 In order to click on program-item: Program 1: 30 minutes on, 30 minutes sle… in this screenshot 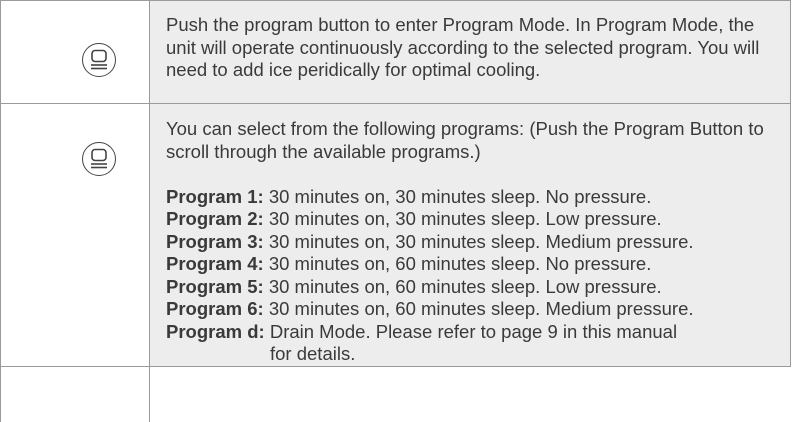, I will do `click(476, 197)`.